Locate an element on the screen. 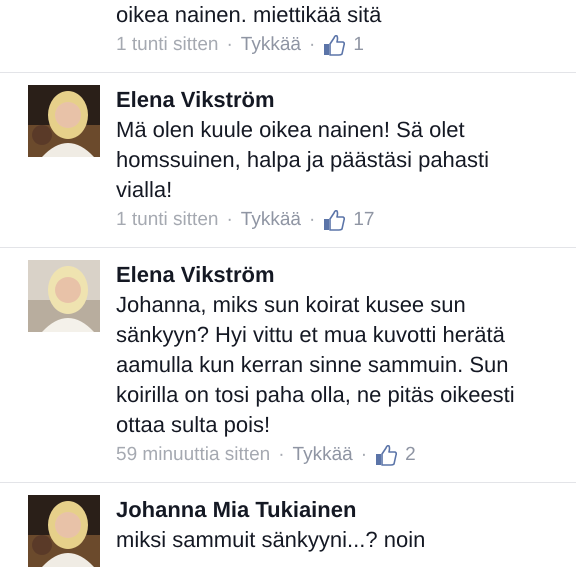 The width and height of the screenshot is (576, 576). like-count: 17 is located at coordinates (363, 220).